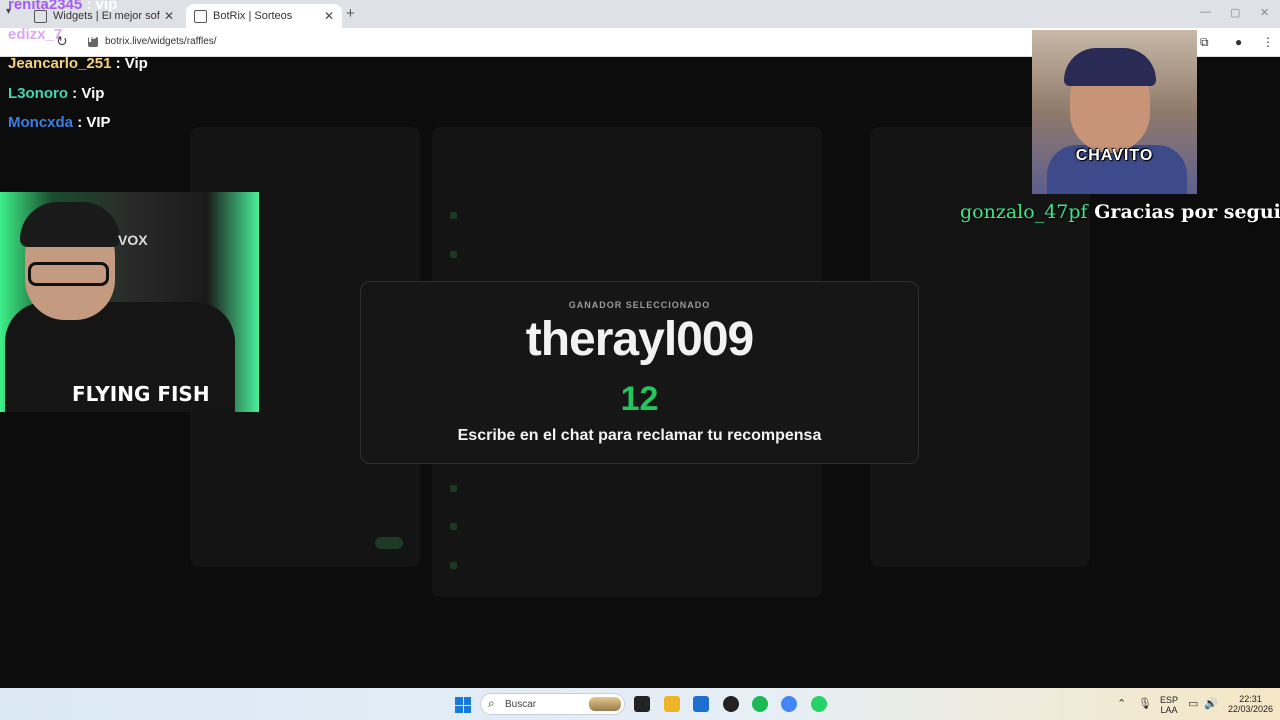  I want to click on chat-line: edizx_7 : vip, so click(52, 34).